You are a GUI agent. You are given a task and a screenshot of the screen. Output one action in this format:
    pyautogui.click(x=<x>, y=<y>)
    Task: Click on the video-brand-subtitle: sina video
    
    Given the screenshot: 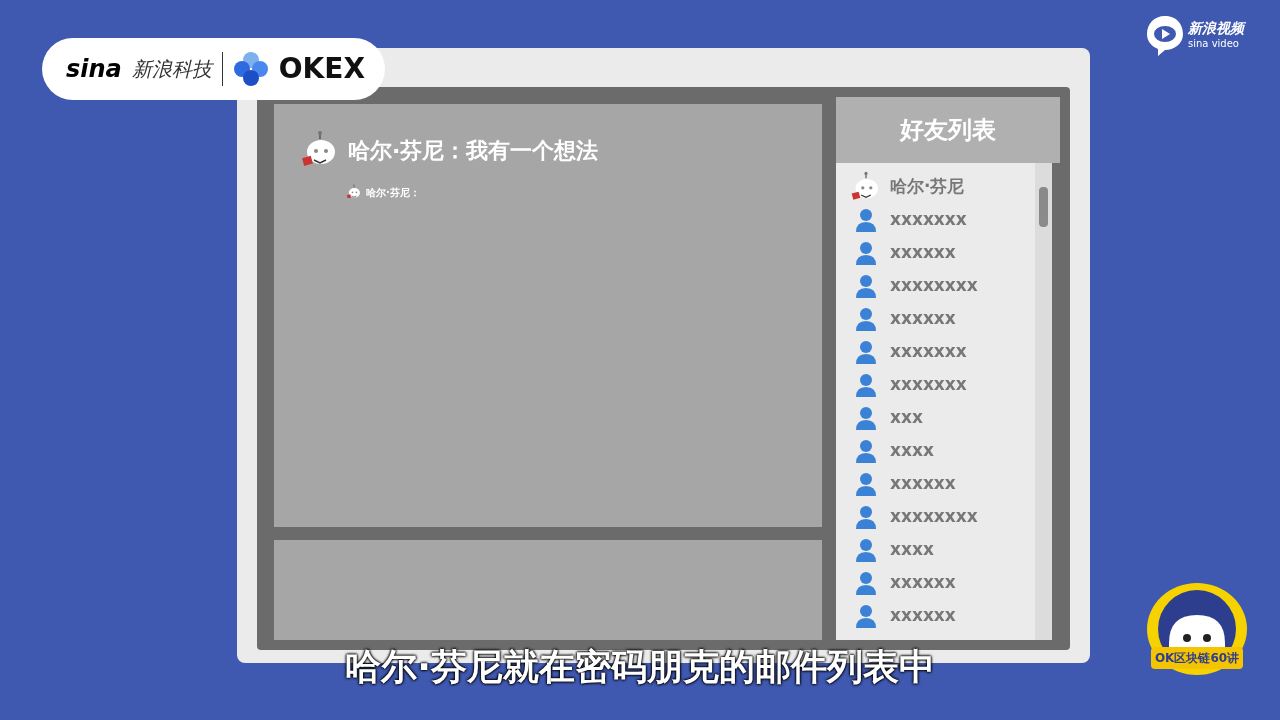 What is the action you would take?
    pyautogui.click(x=1214, y=43)
    